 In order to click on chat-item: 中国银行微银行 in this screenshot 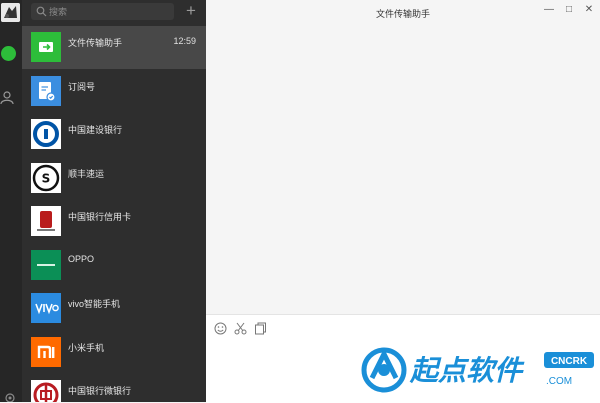, I will do `click(114, 388)`.